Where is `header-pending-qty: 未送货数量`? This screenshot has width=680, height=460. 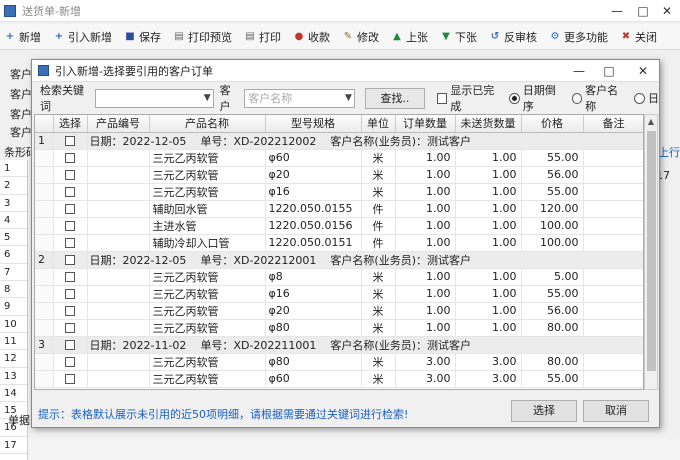 header-pending-qty: 未送货数量 is located at coordinates (488, 124).